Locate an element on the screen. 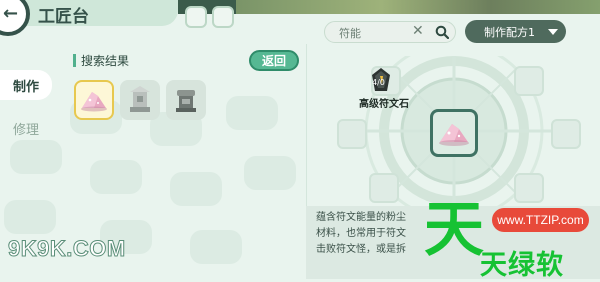 This screenshot has width=600, height=282. sidebar-item-label: 制作 is located at coordinates (25, 87).